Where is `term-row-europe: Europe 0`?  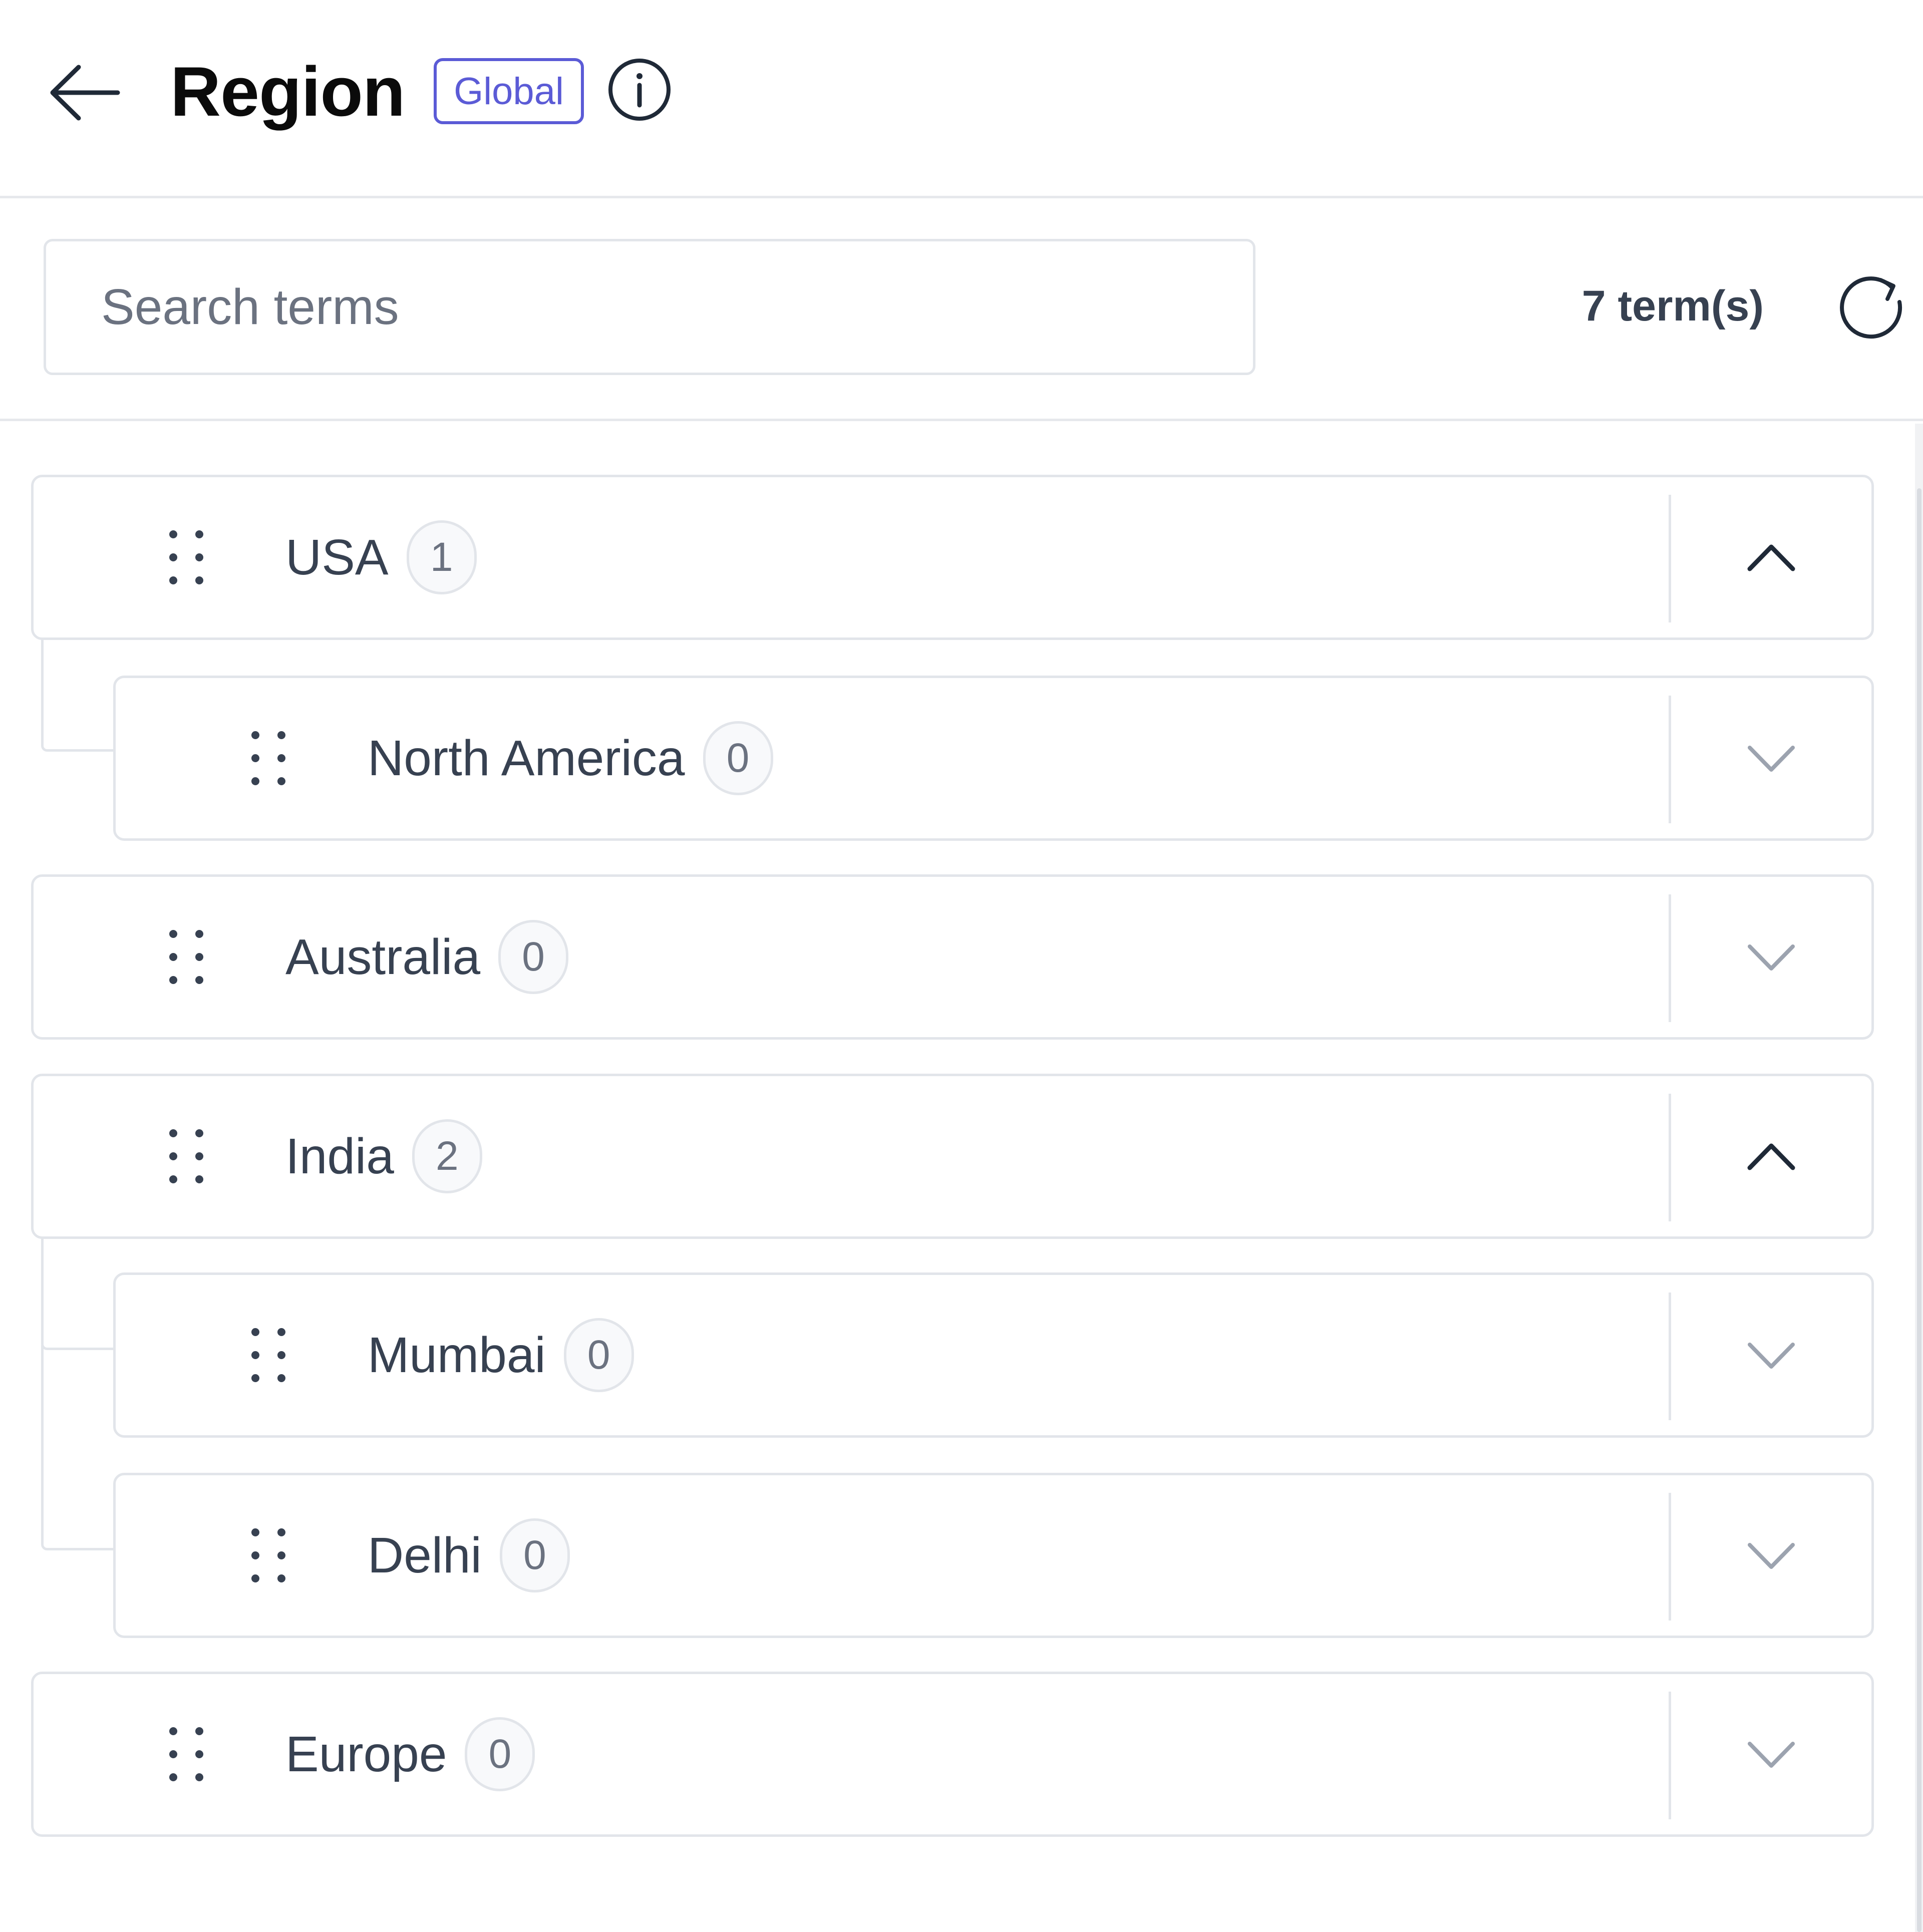 term-row-europe: Europe 0 is located at coordinates (952, 1755).